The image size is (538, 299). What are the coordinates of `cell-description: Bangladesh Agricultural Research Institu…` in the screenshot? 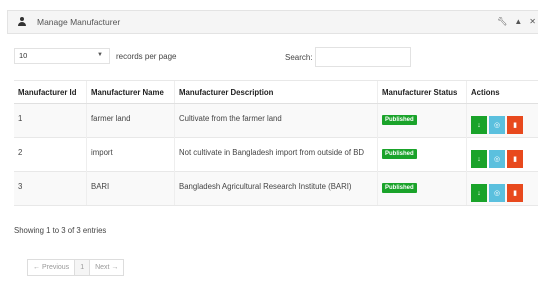 It's located at (276, 188).